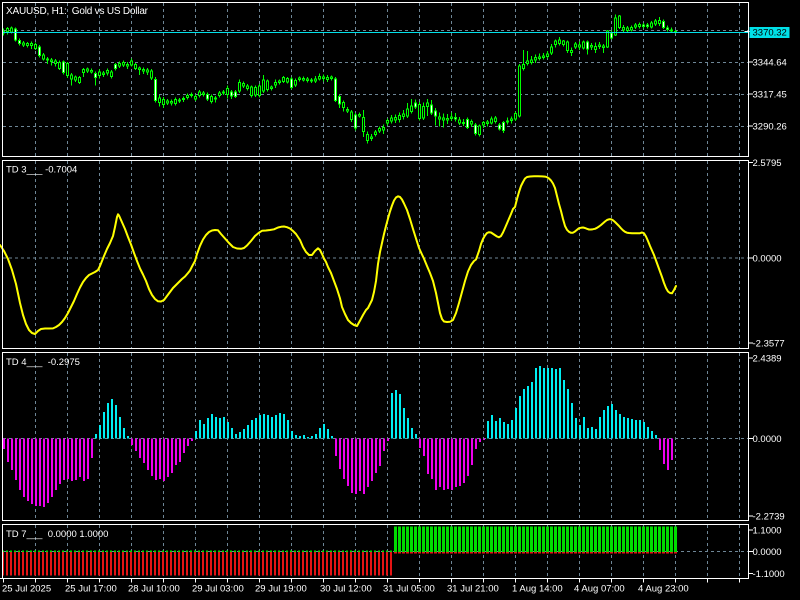  What do you see at coordinates (41, 170) in the screenshot?
I see `svg-text: TD 3___ -0.7004` at bounding box center [41, 170].